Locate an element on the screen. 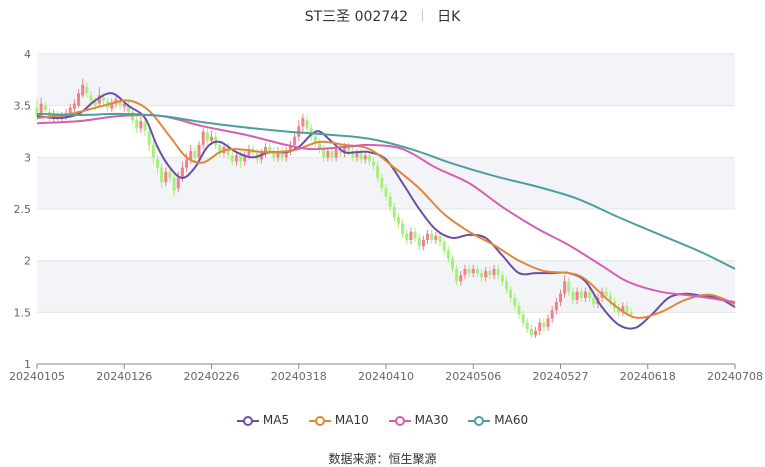 This screenshot has height=467, width=765. x-tick-label-2: 20240226 is located at coordinates (212, 376).